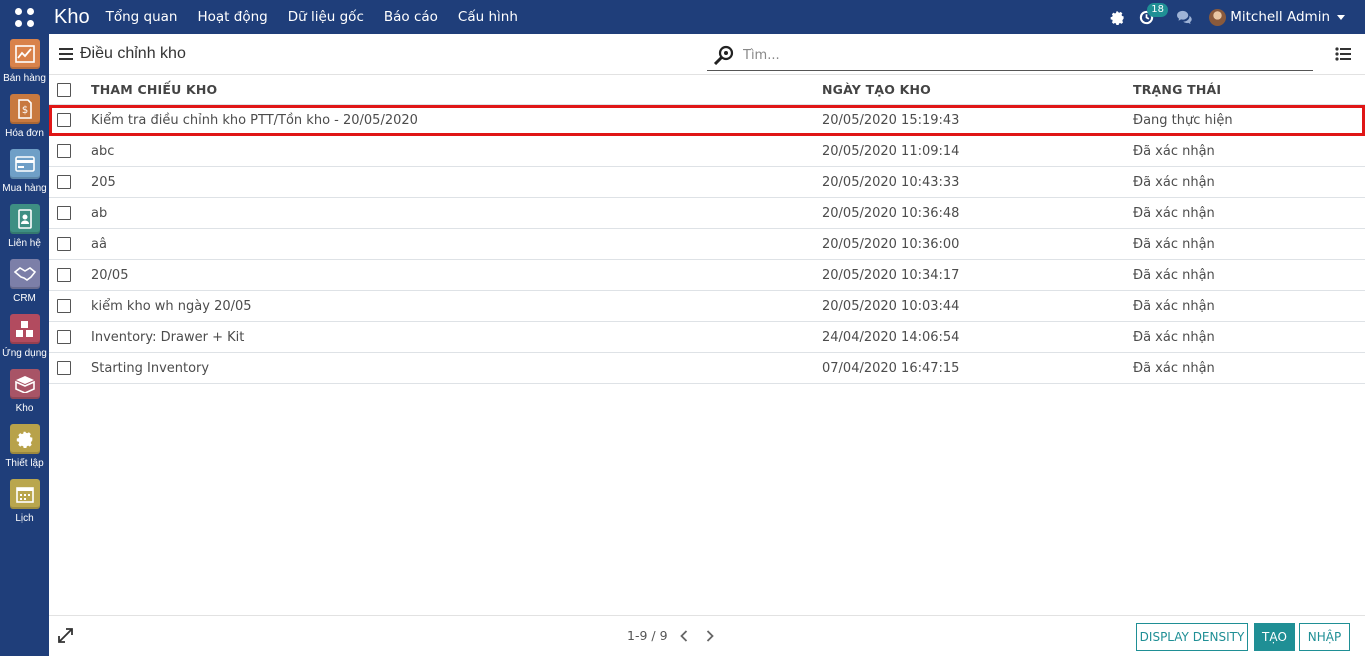 The image size is (1365, 656). Describe the element at coordinates (1218, 17) in the screenshot. I see `avatar` at that location.